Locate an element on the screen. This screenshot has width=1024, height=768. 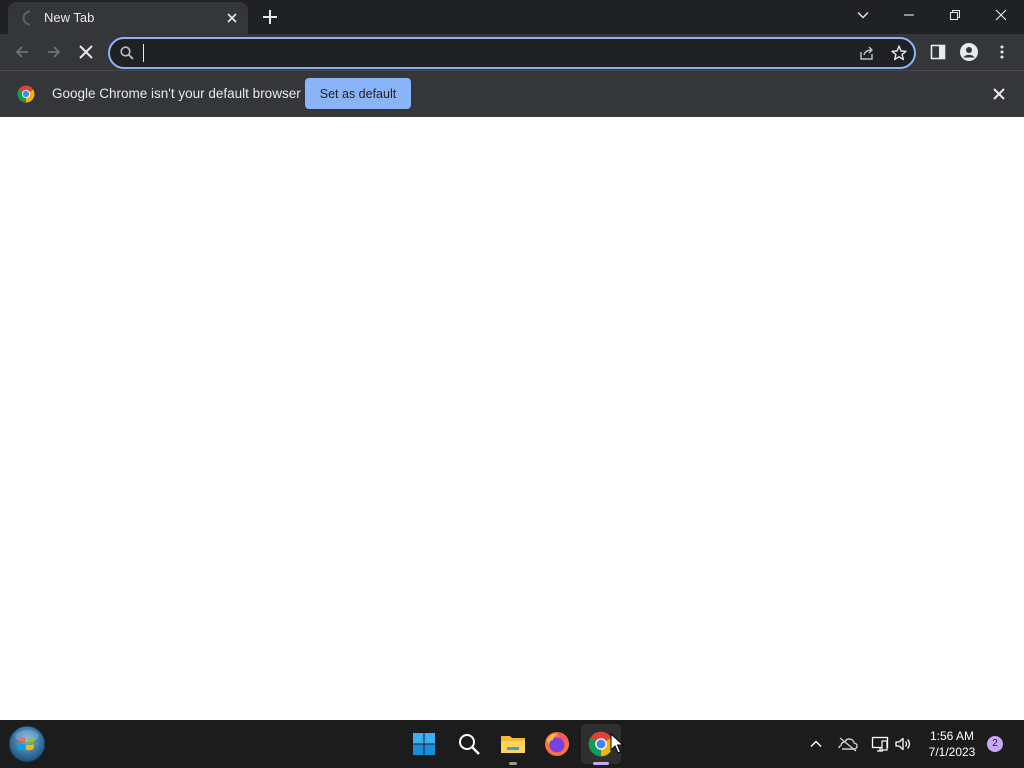
active-indicator is located at coordinates (601, 763).